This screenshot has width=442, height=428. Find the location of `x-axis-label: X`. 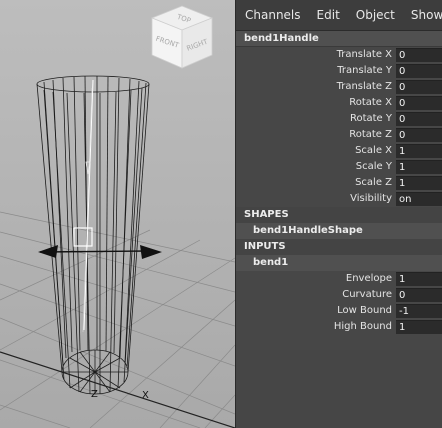

x-axis-label: X is located at coordinates (145, 395).